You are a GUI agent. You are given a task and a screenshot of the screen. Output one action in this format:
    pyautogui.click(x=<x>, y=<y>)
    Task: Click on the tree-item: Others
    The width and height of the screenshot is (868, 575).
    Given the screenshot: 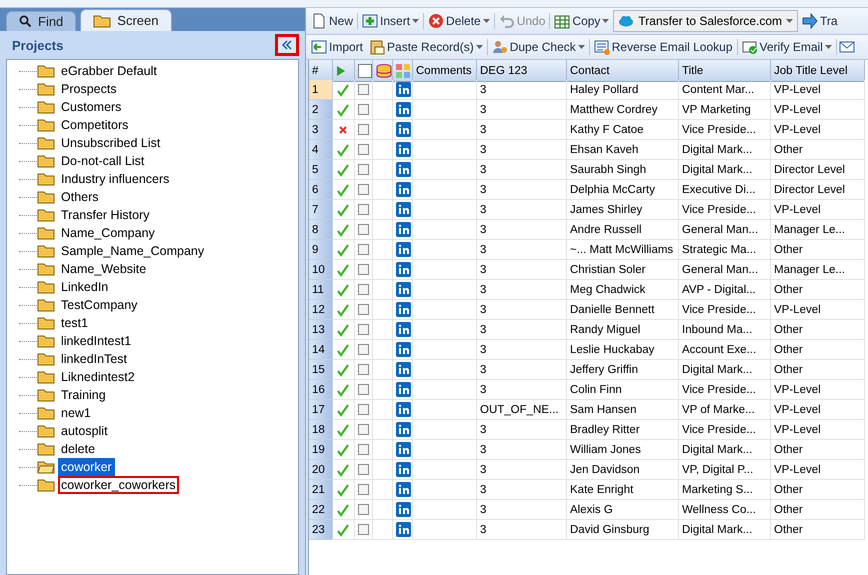 What is the action you would take?
    pyautogui.click(x=80, y=197)
    